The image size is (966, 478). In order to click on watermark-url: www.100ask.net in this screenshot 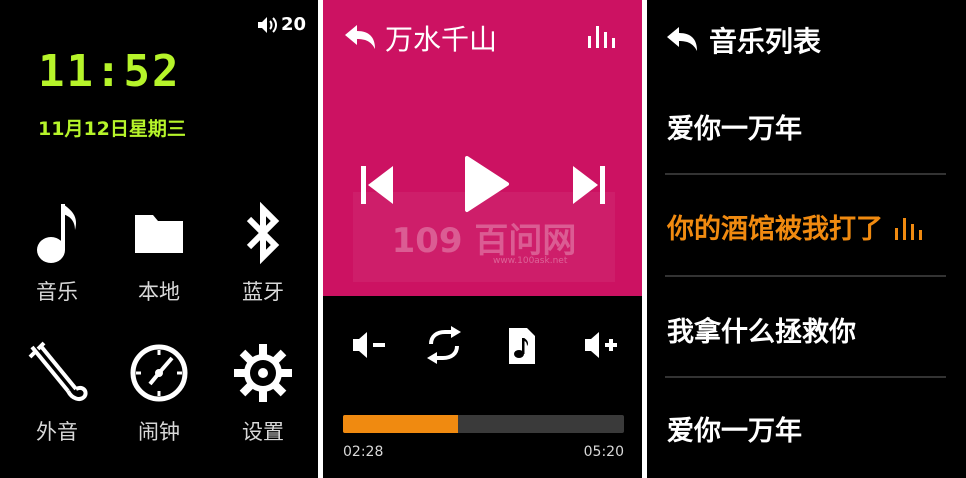, I will do `click(530, 261)`.